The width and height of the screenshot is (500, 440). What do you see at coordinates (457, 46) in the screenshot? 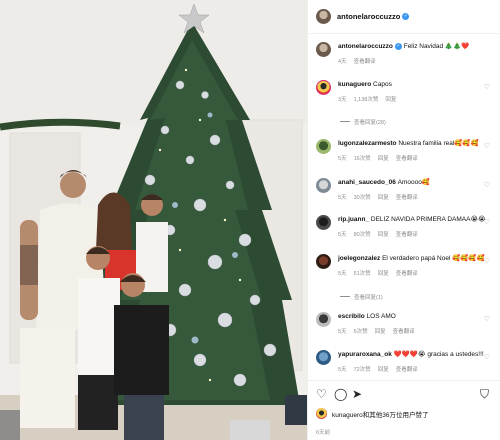
I see `caption-emoji: 🎄🎄❤️` at bounding box center [457, 46].